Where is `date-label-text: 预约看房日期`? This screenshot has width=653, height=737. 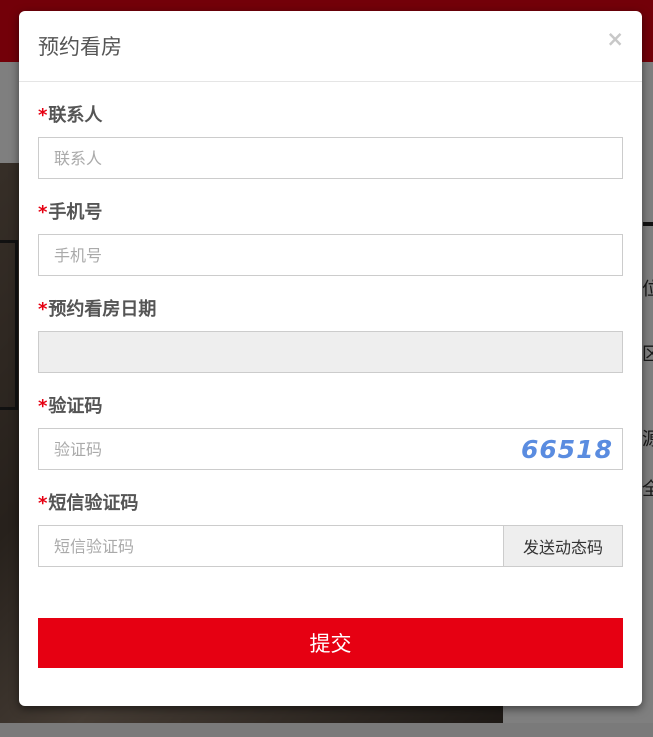
date-label-text: 预约看房日期 is located at coordinates (102, 309).